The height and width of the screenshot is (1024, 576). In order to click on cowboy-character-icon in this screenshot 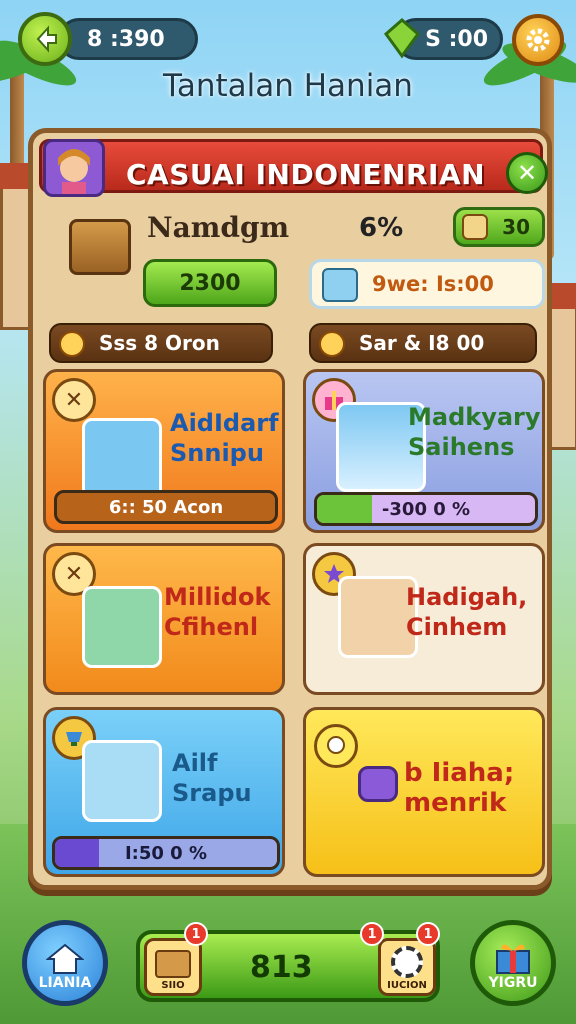, I will do `click(122, 781)`.